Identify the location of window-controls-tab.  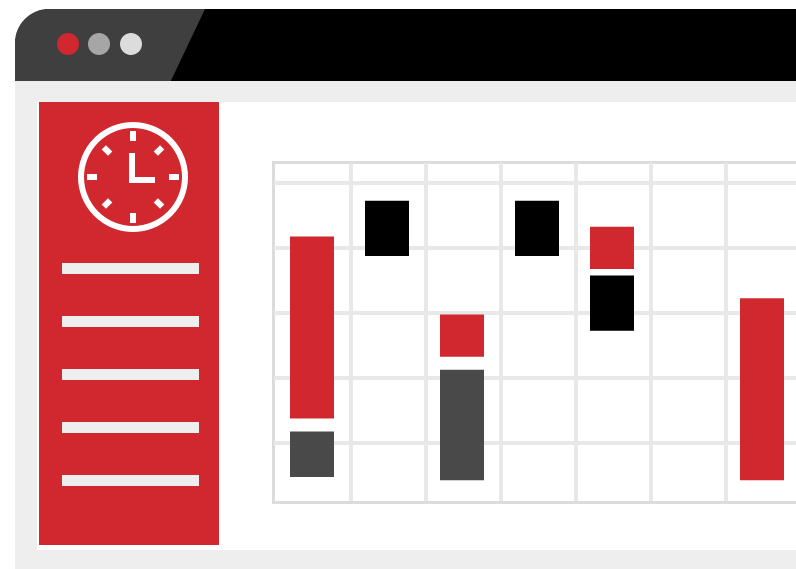
(110, 45).